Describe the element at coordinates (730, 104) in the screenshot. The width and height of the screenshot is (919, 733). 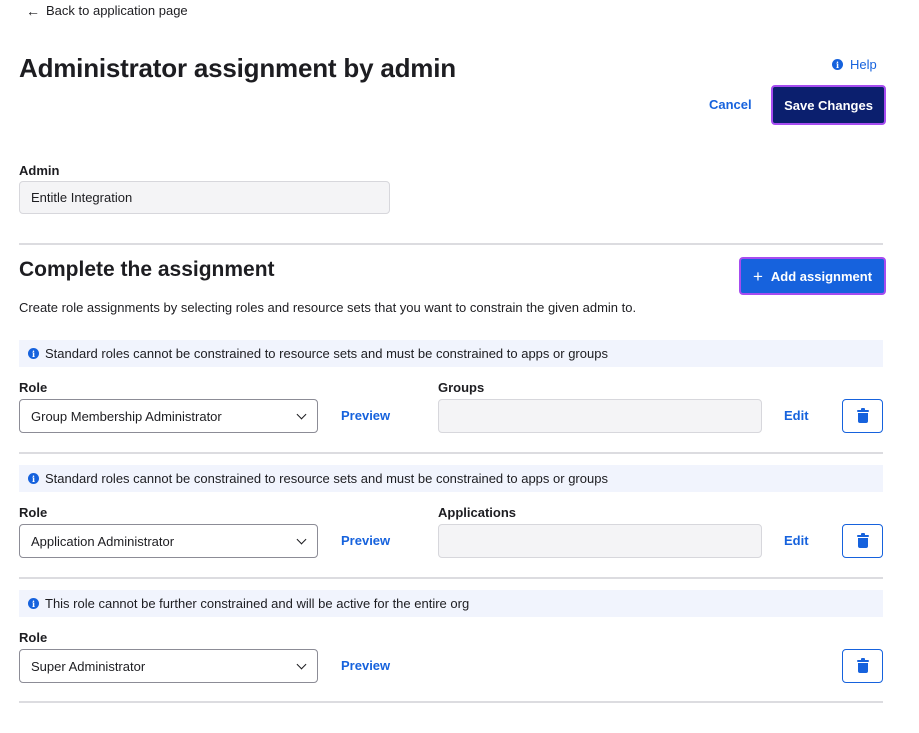
I see `cancel-button: Cancel` at that location.